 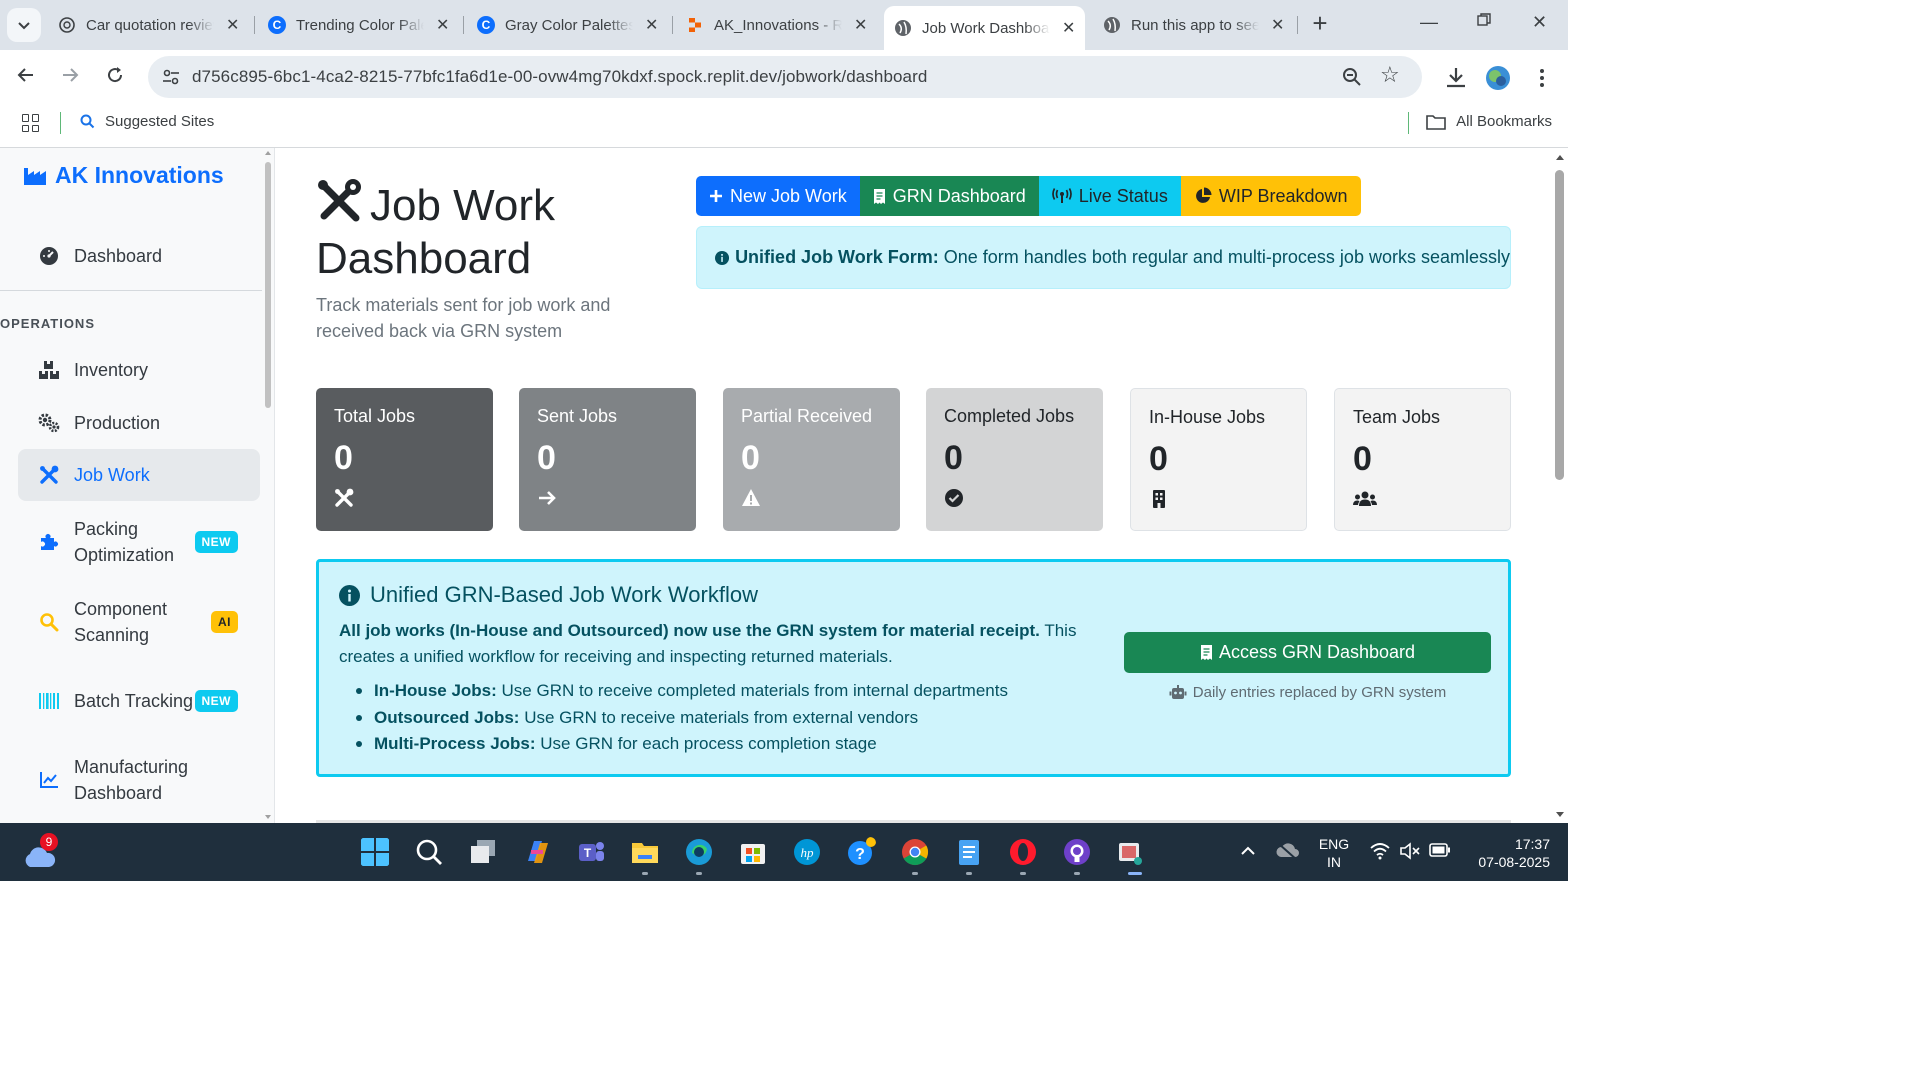 I want to click on snipping-tool-icon, so click(x=1131, y=852).